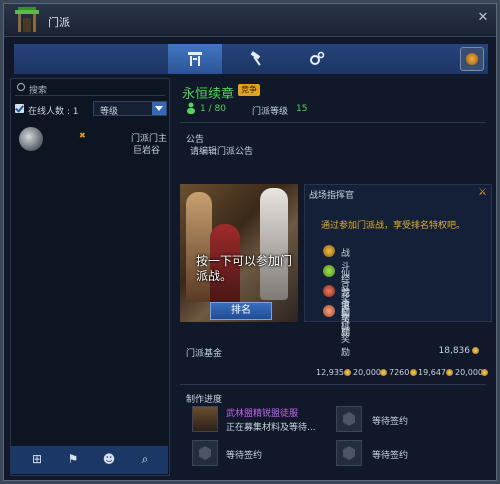 Image resolution: width=500 pixels, height=484 pixels. What do you see at coordinates (241, 311) in the screenshot?
I see `rank-button: 排名` at bounding box center [241, 311].